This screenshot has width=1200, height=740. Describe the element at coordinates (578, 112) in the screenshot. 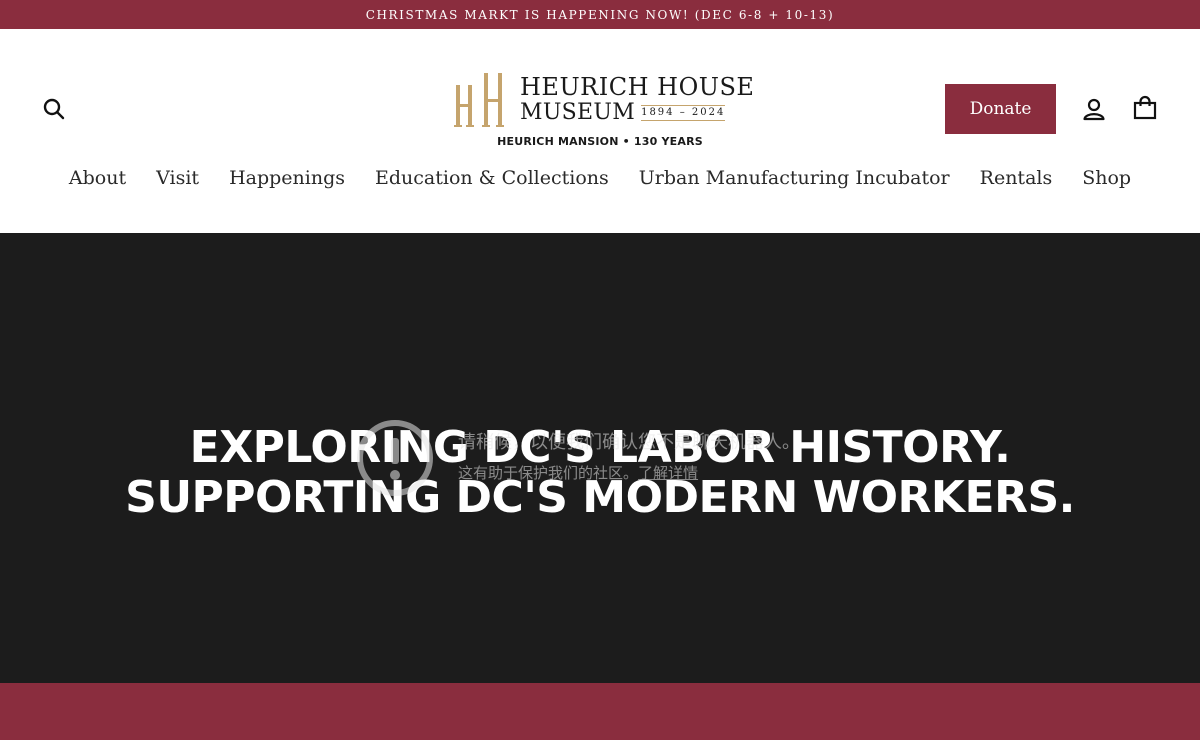

I see `logo-line2: MUSEUM` at that location.